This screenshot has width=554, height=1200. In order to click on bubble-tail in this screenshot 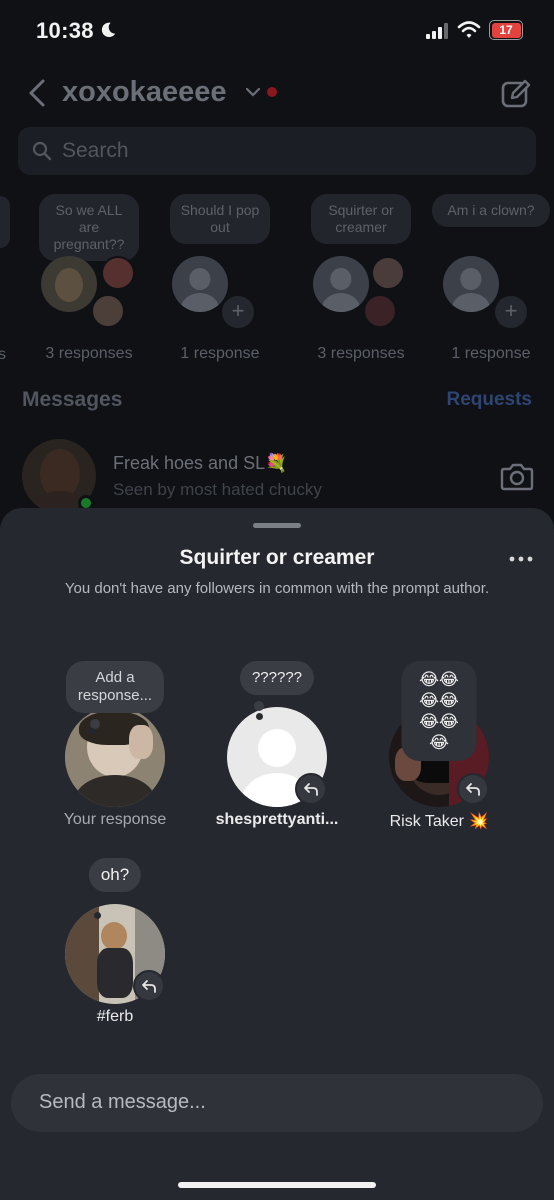, I will do `click(259, 706)`.